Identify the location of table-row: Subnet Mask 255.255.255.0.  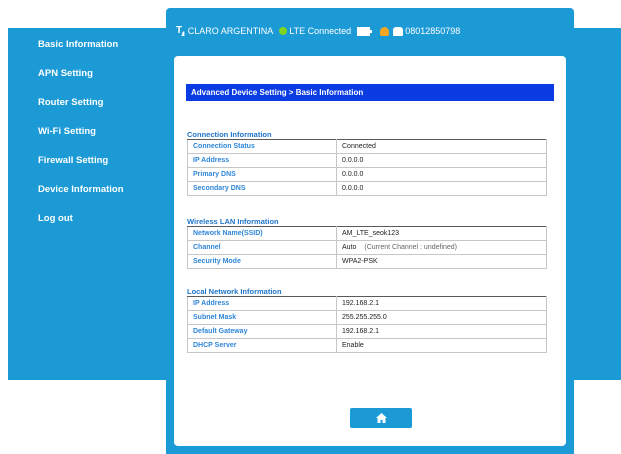
(367, 317).